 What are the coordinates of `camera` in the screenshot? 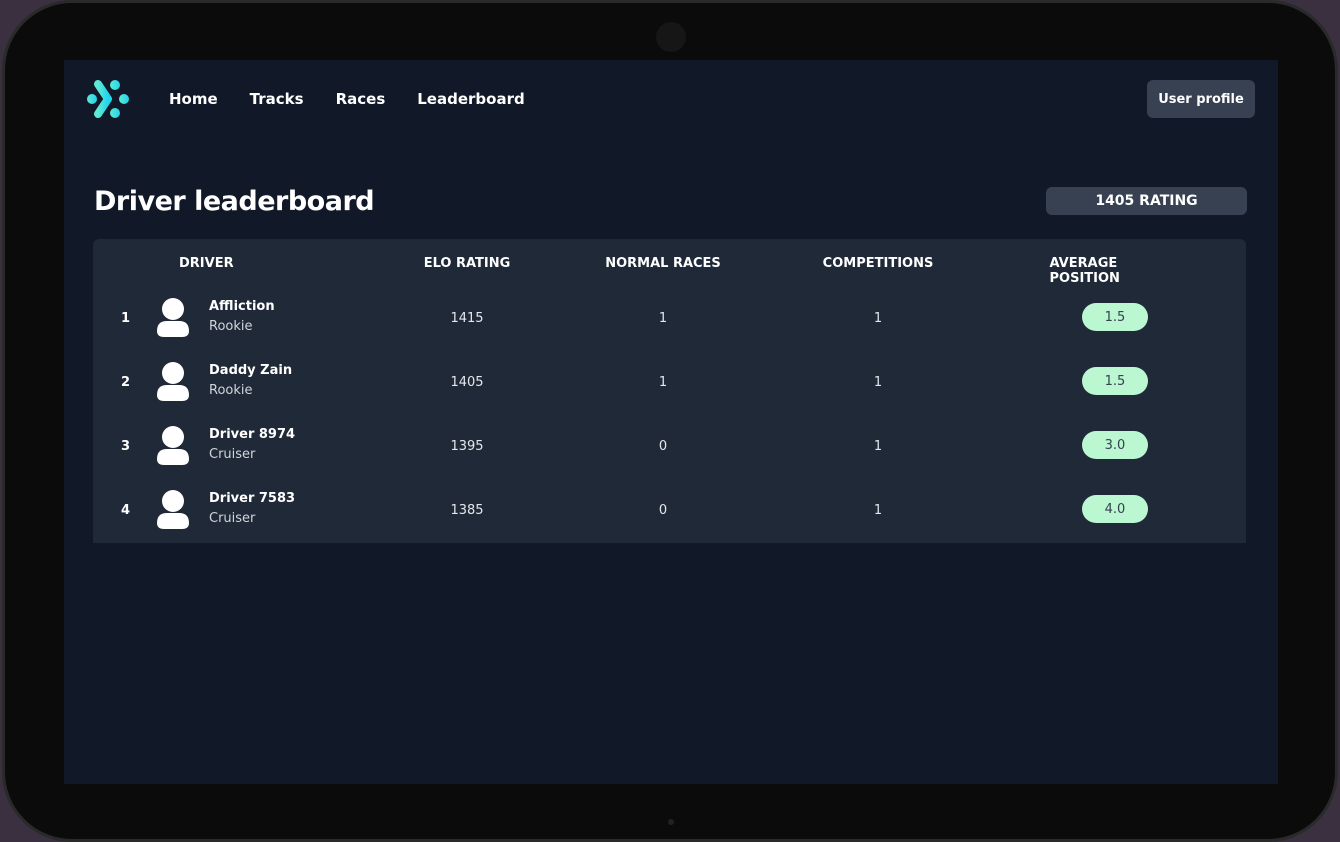 It's located at (671, 37).